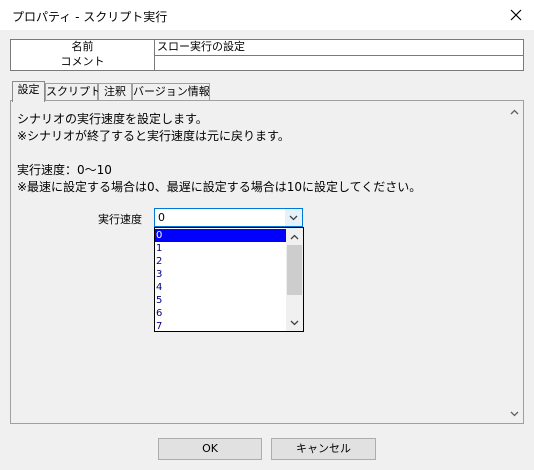 The height and width of the screenshot is (470, 534). Describe the element at coordinates (171, 91) in the screenshot. I see `tab-version-info: バージョン情報` at that location.